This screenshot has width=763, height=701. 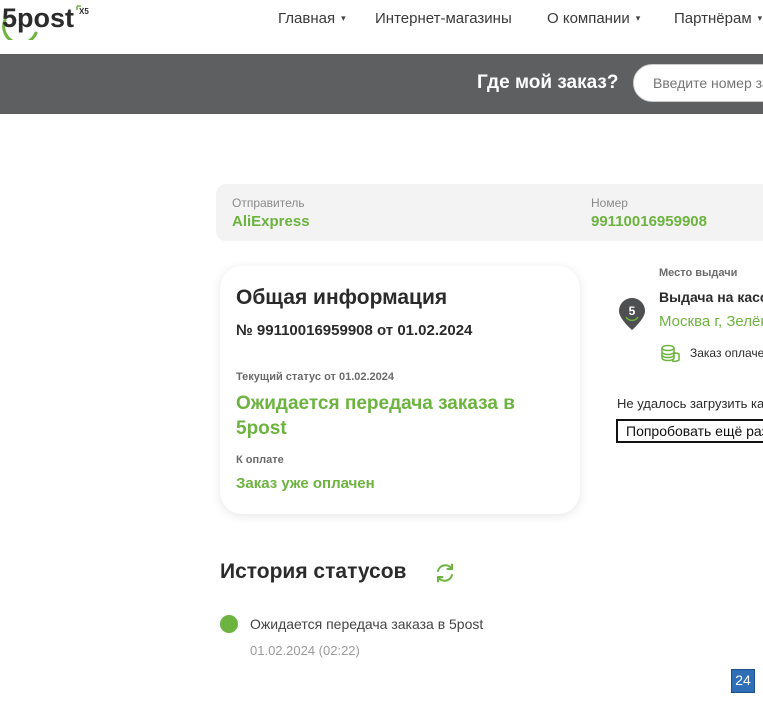 What do you see at coordinates (375, 416) in the screenshot?
I see `current-status-value: Ожидается передача заказа в 5post` at bounding box center [375, 416].